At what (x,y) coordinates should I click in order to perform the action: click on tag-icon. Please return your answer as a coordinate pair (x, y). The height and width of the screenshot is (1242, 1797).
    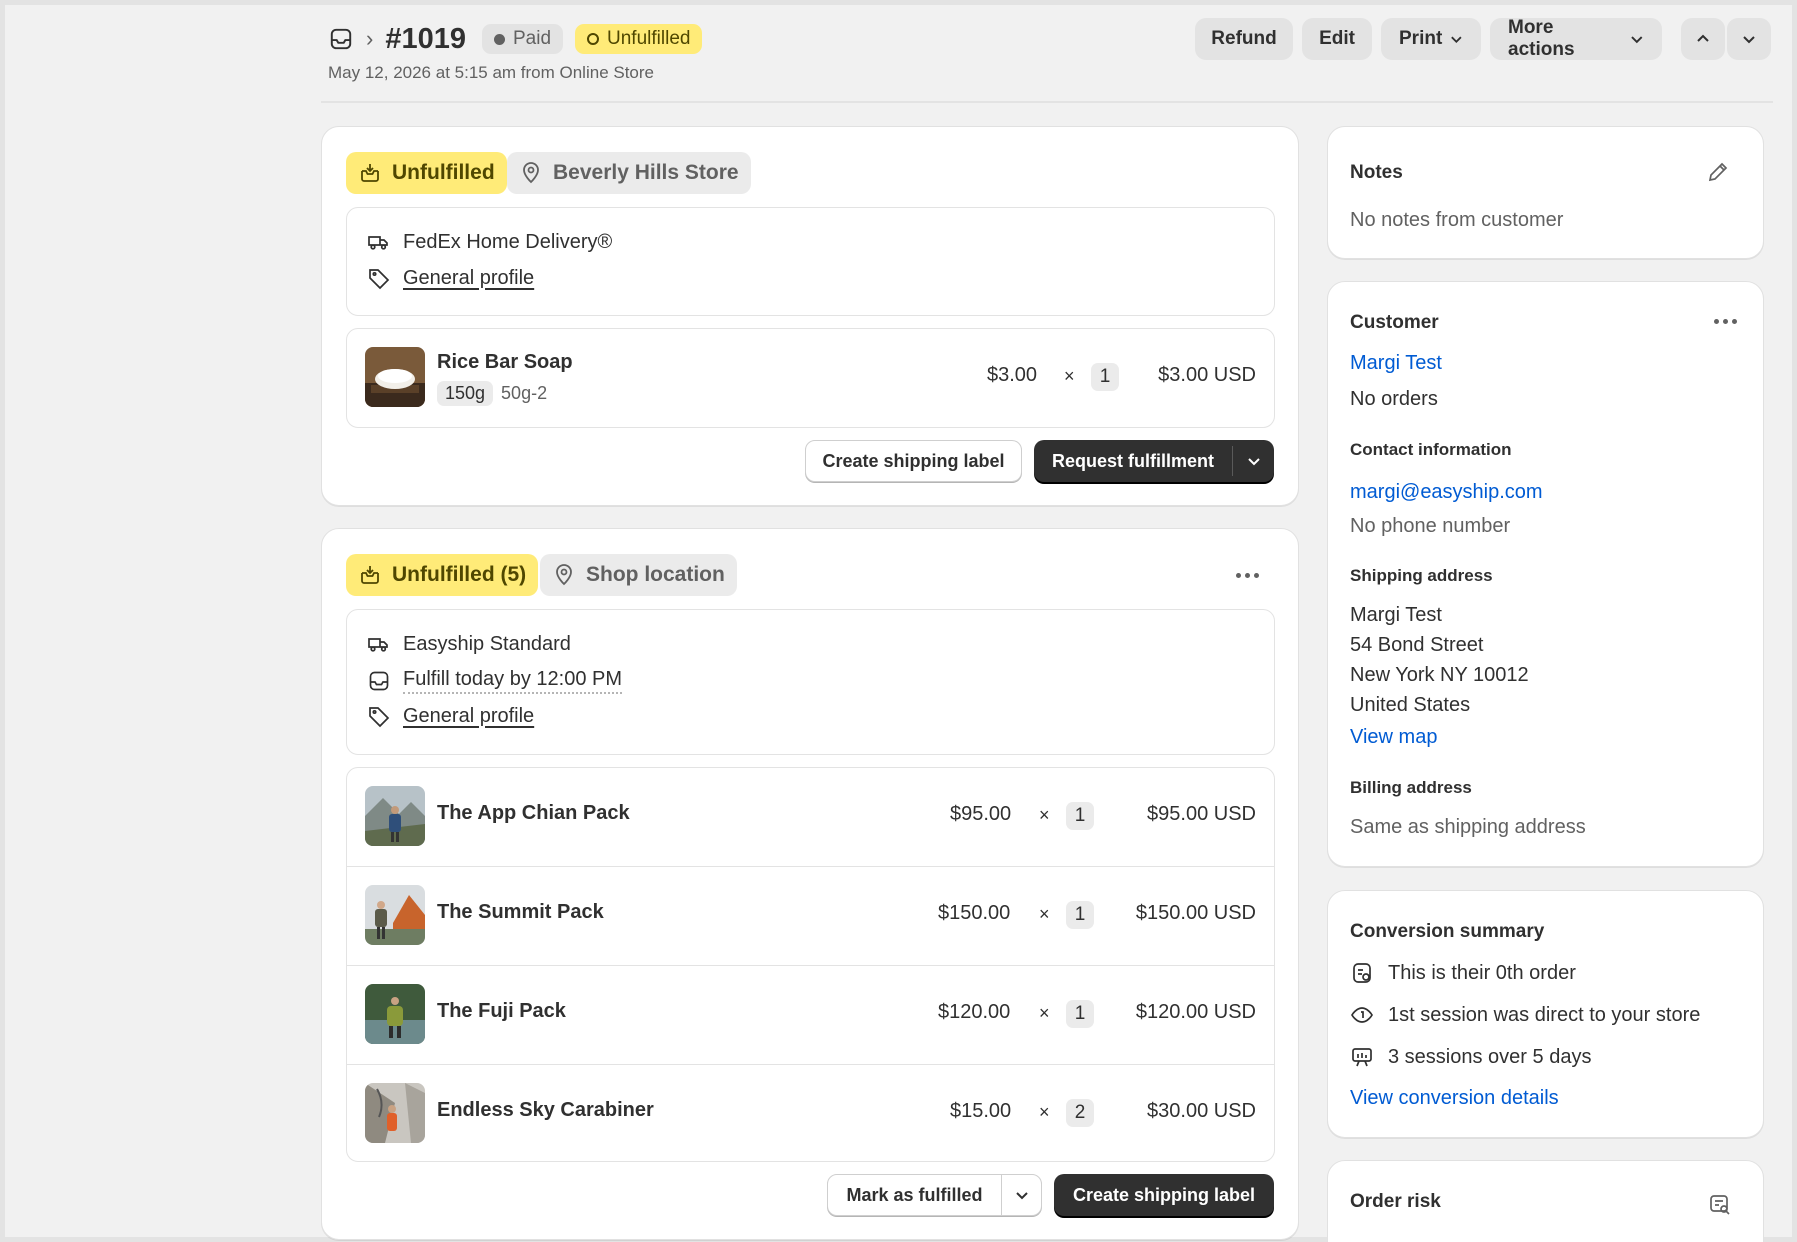
    Looking at the image, I should click on (379, 279).